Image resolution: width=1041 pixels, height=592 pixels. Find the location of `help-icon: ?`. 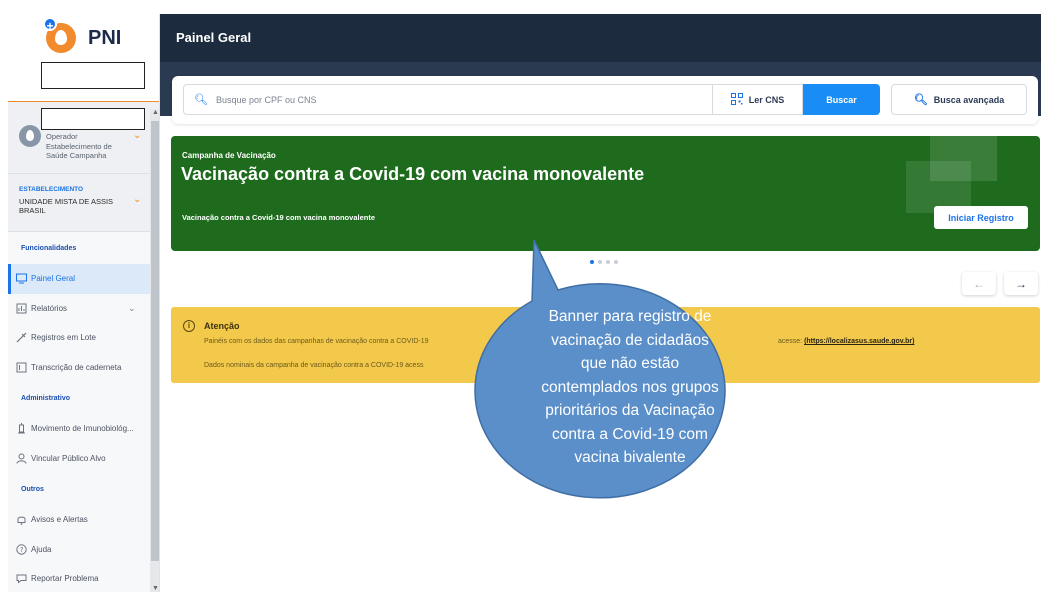

help-icon: ? is located at coordinates (21, 549).